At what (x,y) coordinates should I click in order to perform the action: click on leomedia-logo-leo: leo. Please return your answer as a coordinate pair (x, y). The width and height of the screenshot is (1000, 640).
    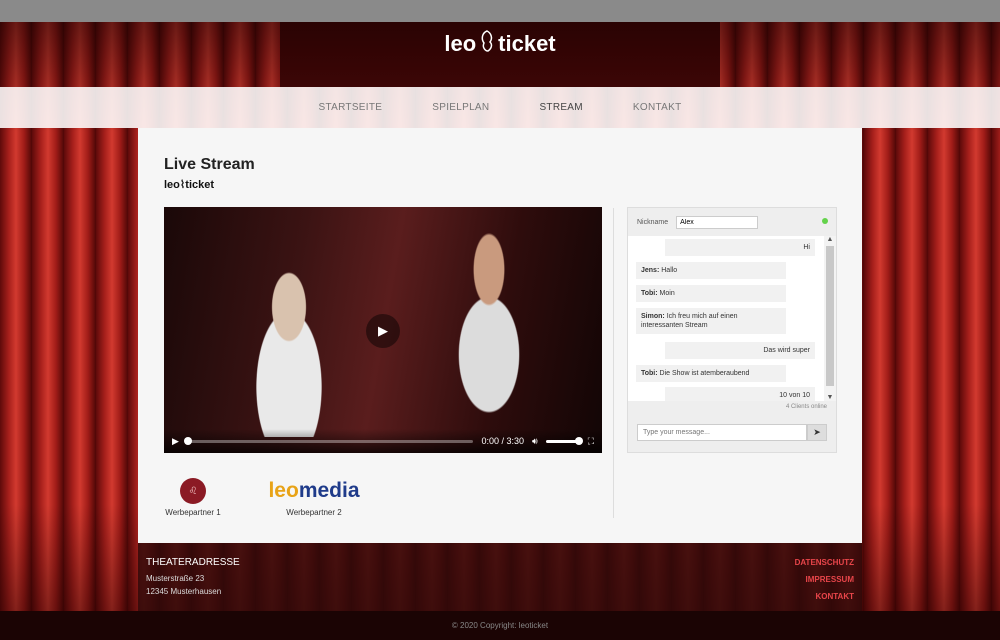
    Looking at the image, I should click on (283, 490).